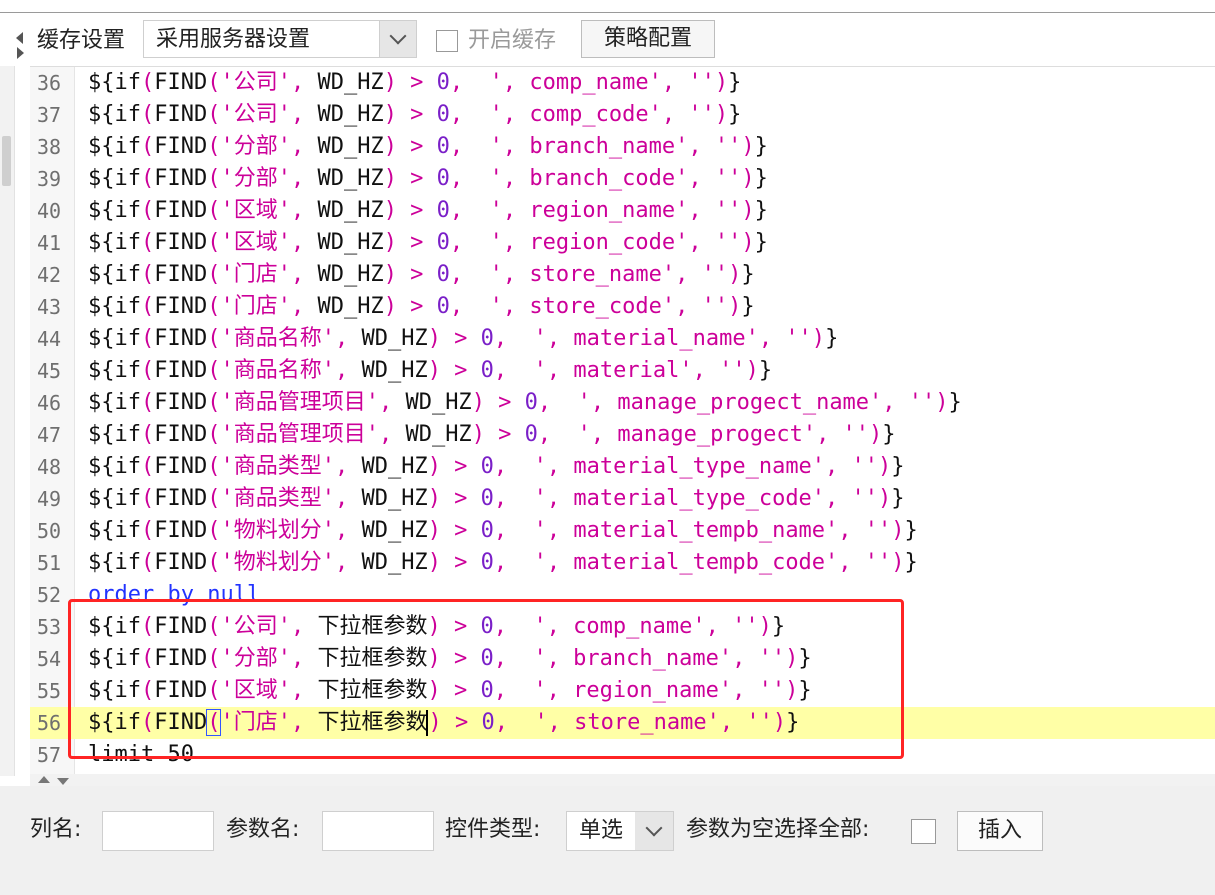 This screenshot has height=895, width=1215. What do you see at coordinates (622, 780) in the screenshot?
I see `editor-bottom-scroll-area` at bounding box center [622, 780].